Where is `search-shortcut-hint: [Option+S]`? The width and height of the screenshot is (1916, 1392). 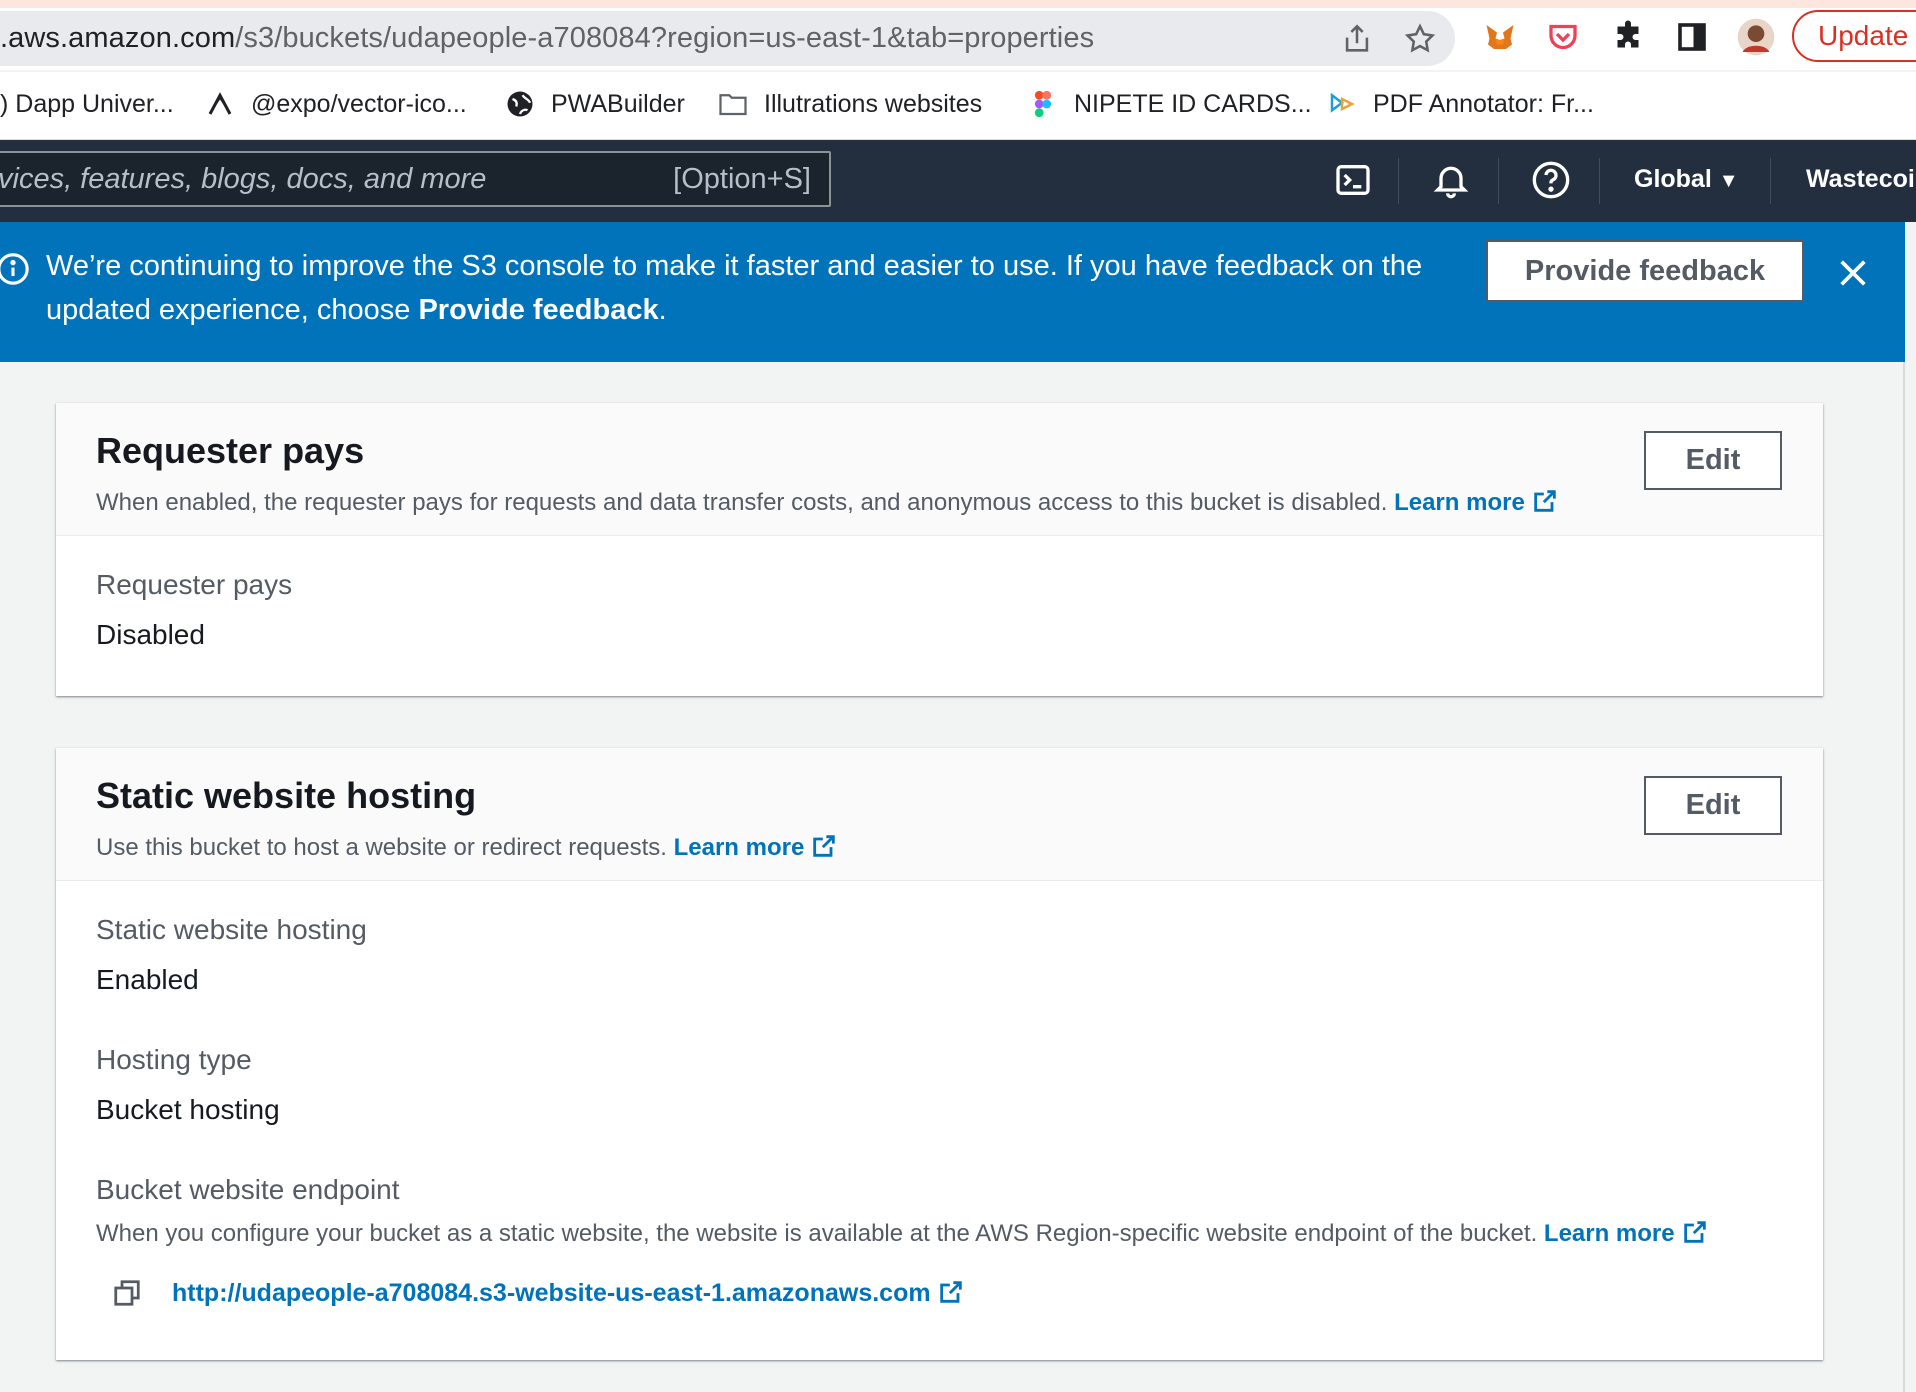
search-shortcut-hint: [Option+S] is located at coordinates (742, 179).